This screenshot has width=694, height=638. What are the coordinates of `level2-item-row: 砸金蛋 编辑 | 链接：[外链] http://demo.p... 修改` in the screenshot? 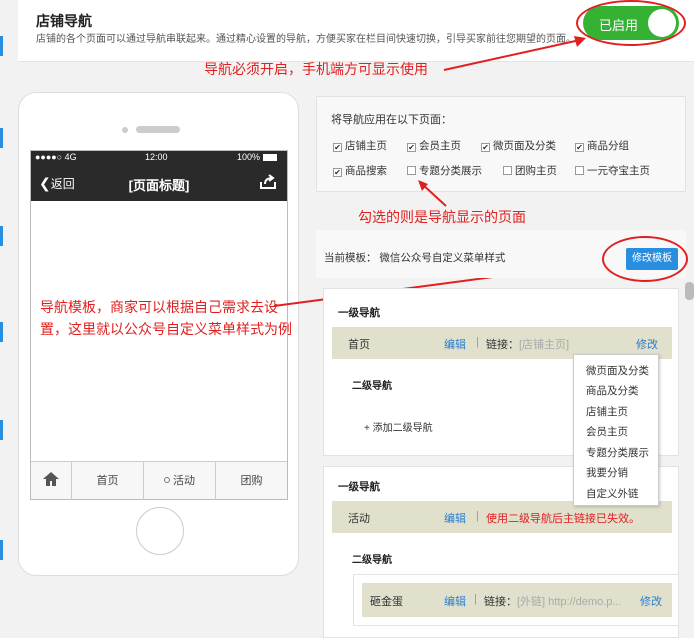 It's located at (517, 600).